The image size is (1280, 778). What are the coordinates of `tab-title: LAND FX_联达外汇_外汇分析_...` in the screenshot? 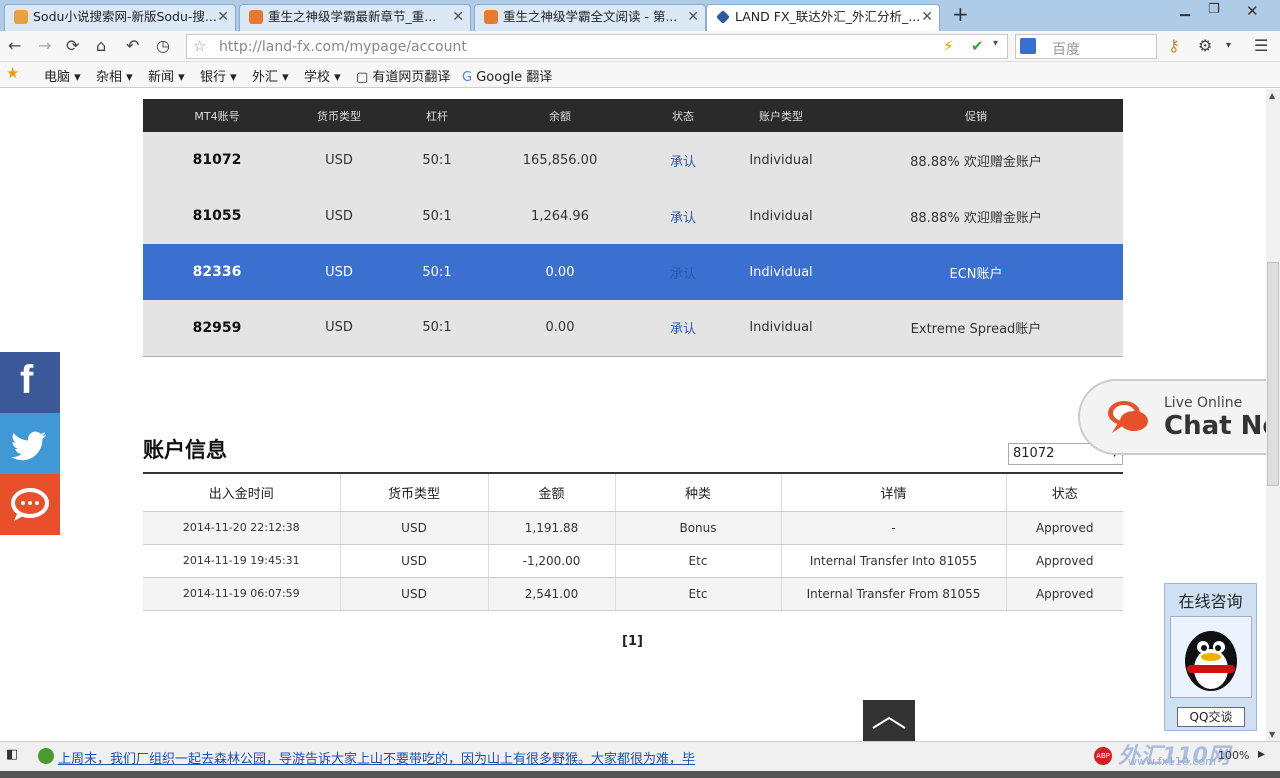 It's located at (828, 16).